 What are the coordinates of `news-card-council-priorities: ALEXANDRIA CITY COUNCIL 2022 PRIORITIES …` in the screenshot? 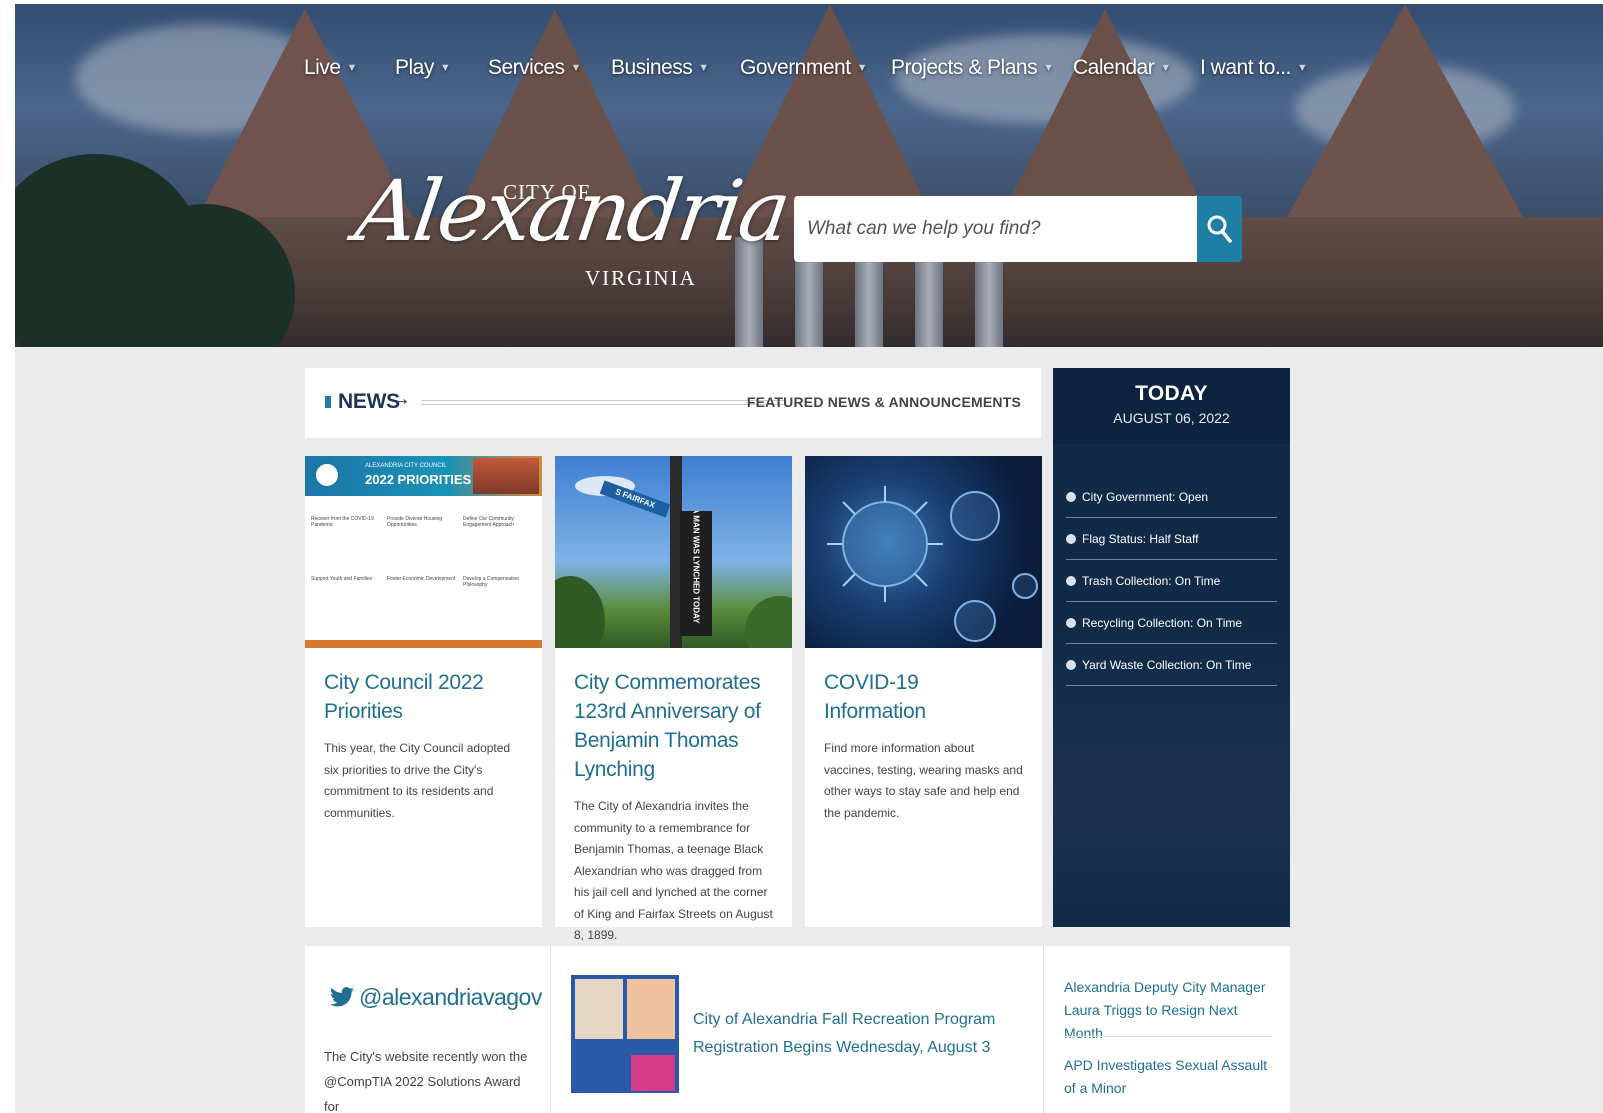 It's located at (423, 691).